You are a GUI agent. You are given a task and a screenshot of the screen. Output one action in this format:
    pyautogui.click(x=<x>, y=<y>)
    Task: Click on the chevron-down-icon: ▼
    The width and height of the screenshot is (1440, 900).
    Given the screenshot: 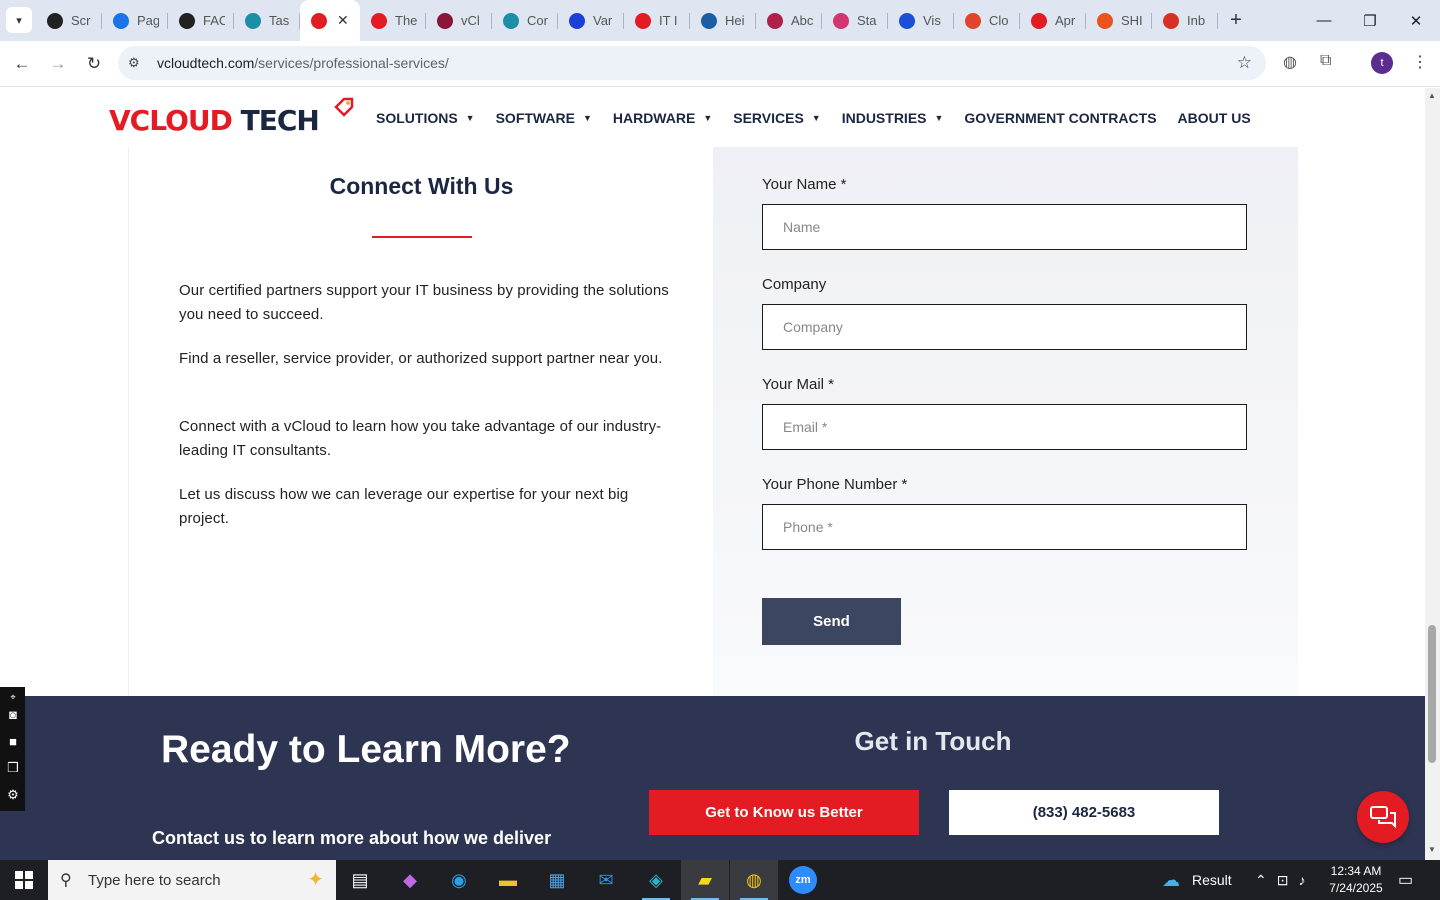 What is the action you would take?
    pyautogui.click(x=587, y=118)
    